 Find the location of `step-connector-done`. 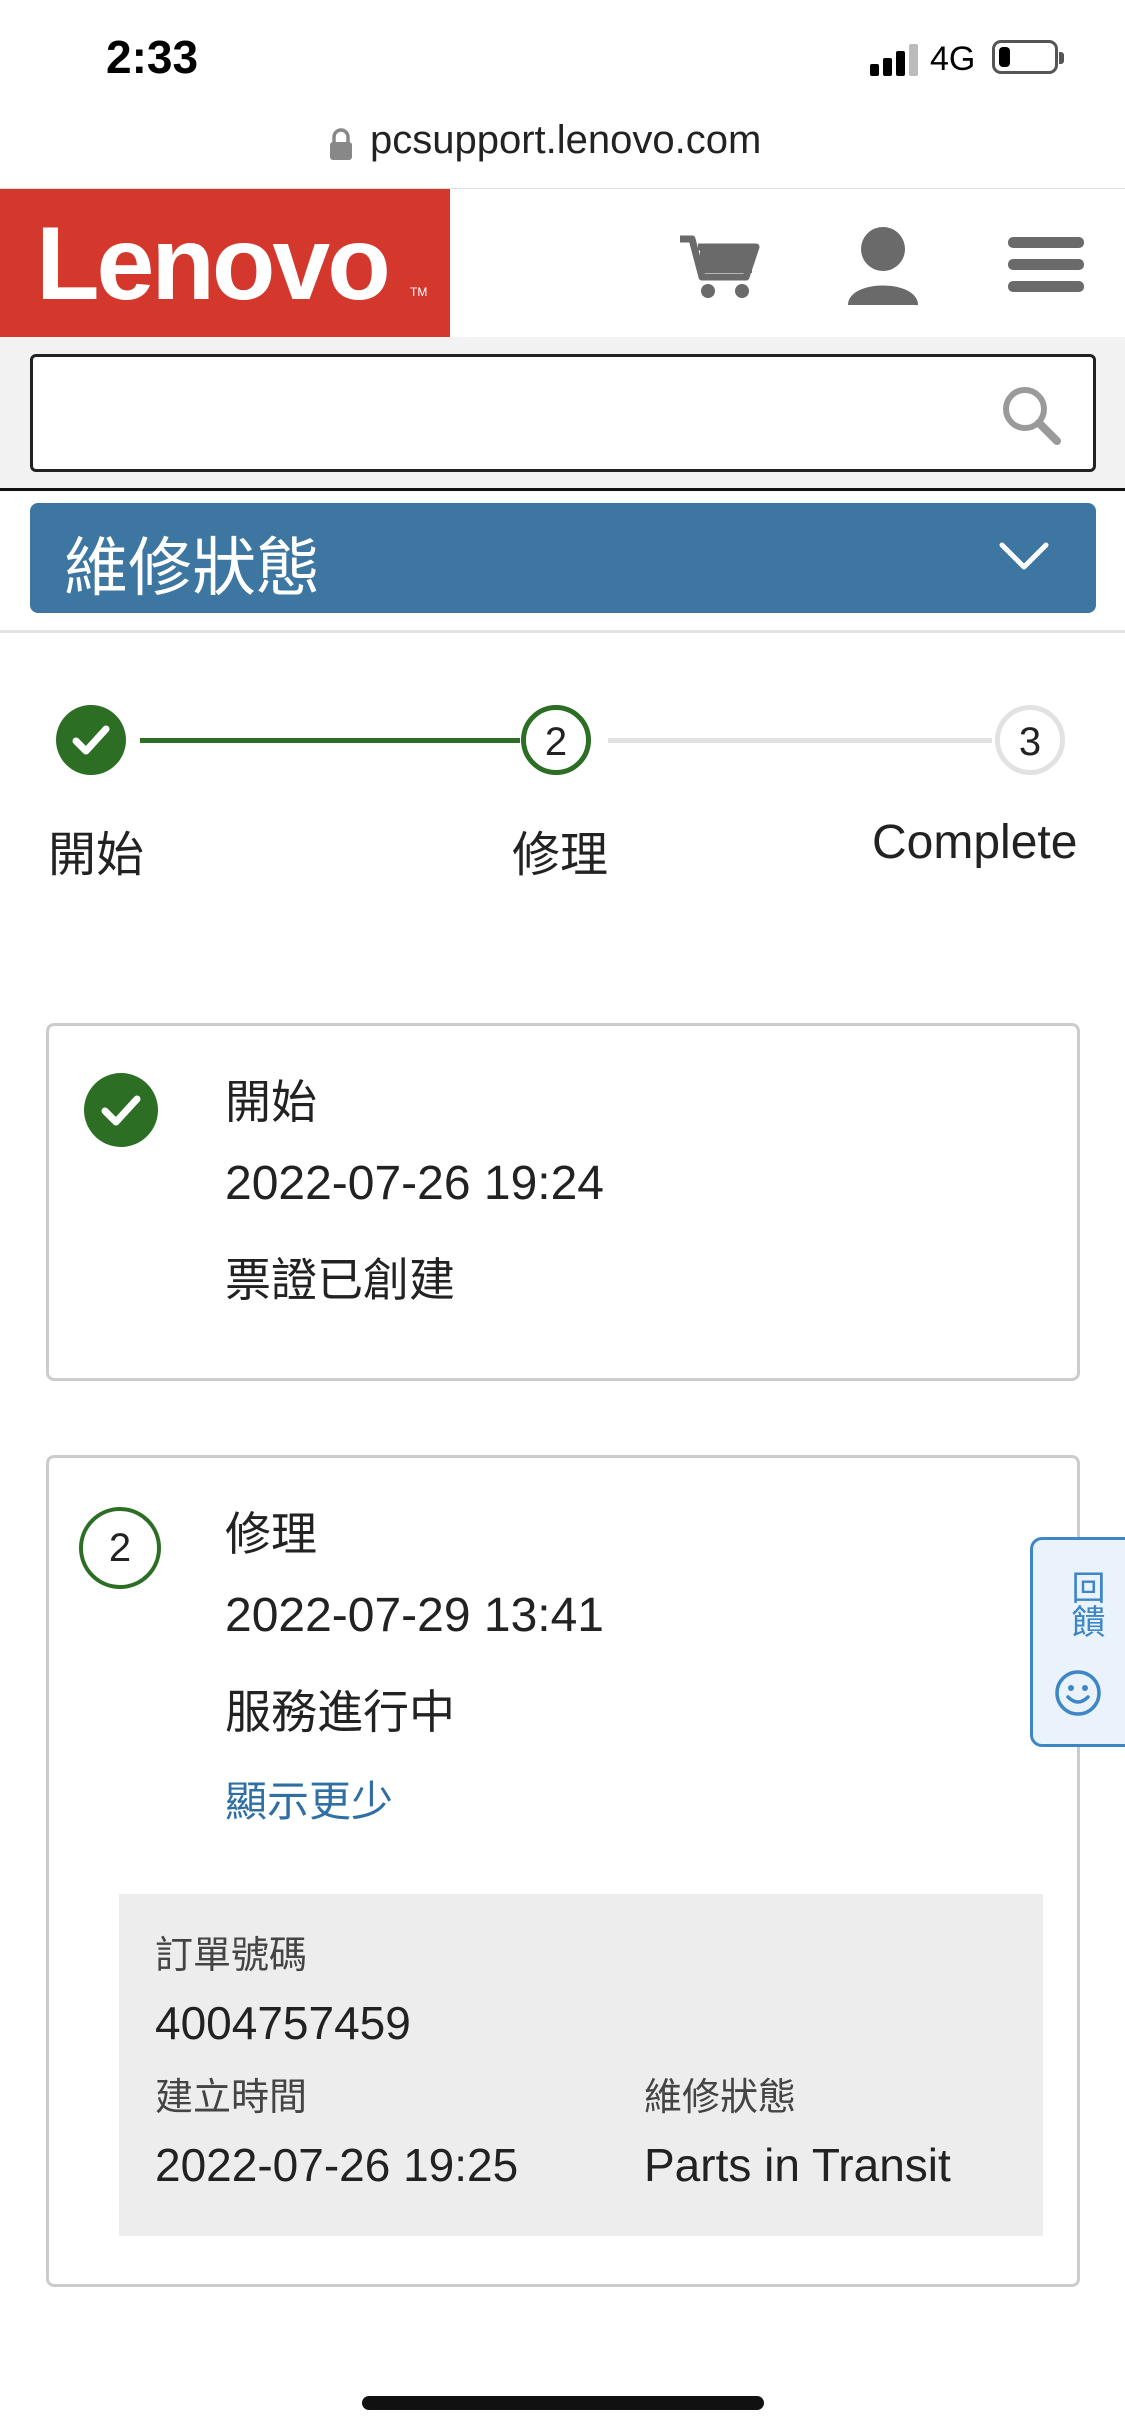

step-connector-done is located at coordinates (330, 740).